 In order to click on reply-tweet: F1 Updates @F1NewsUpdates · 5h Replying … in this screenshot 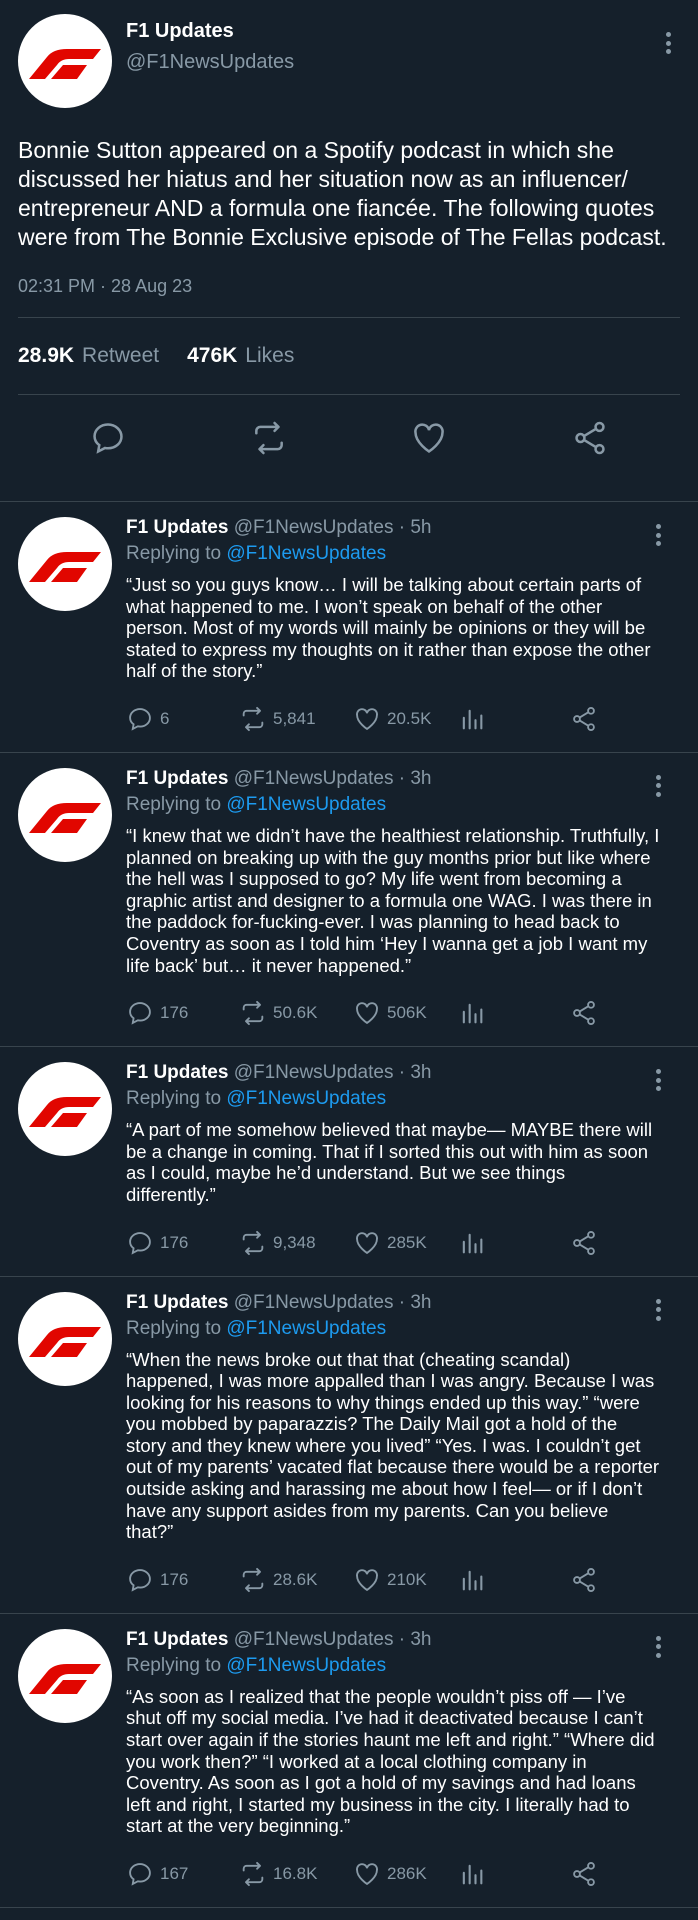, I will do `click(349, 627)`.